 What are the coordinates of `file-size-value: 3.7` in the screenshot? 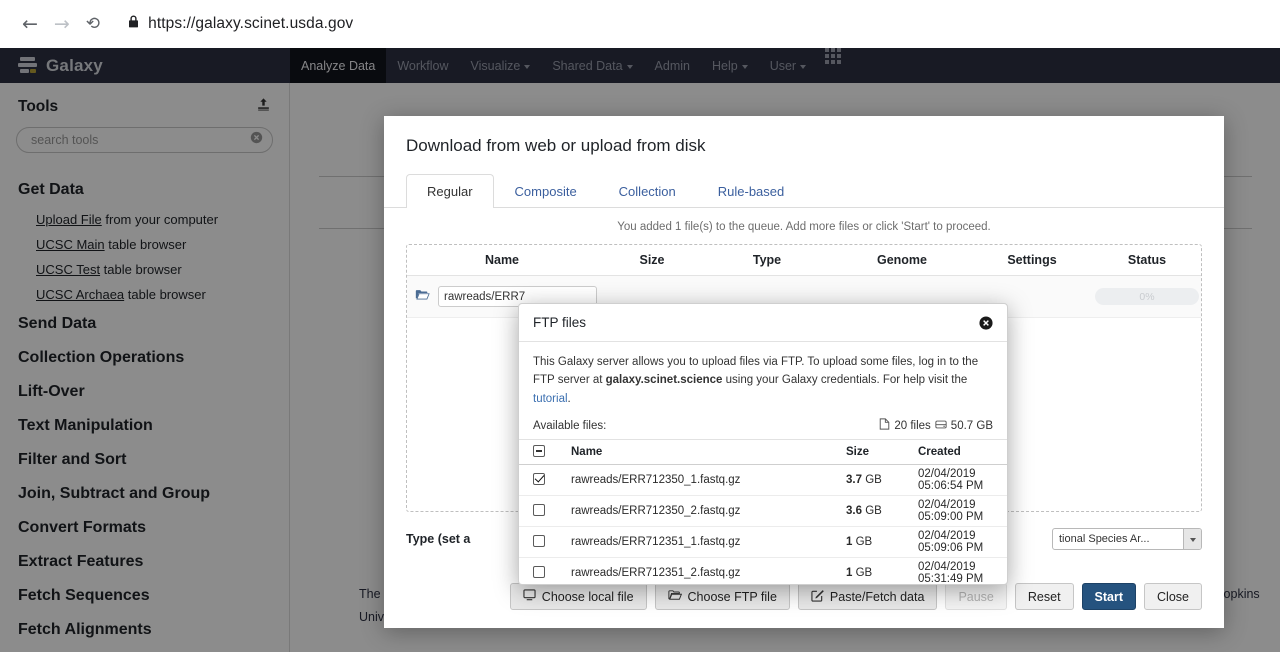 It's located at (854, 480).